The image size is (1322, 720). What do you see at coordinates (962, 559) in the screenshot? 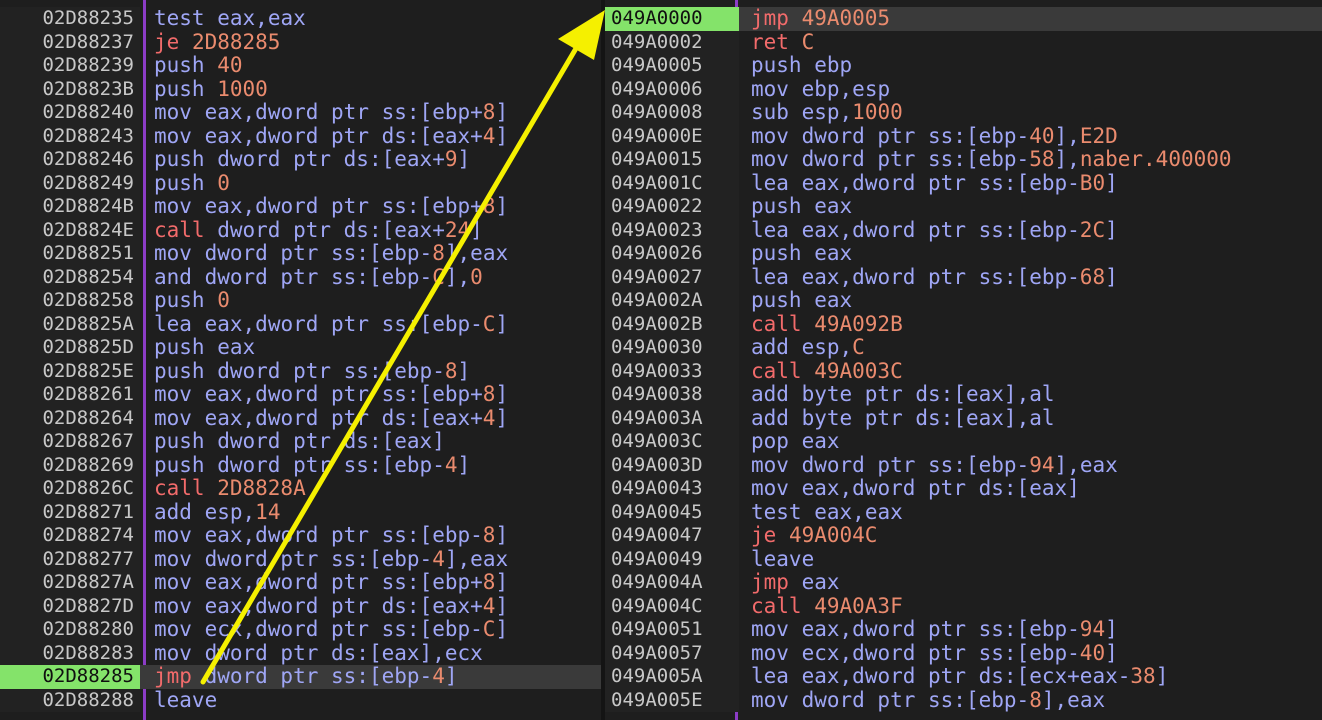
I see `right-instruction-row: 049A0049 leave` at bounding box center [962, 559].